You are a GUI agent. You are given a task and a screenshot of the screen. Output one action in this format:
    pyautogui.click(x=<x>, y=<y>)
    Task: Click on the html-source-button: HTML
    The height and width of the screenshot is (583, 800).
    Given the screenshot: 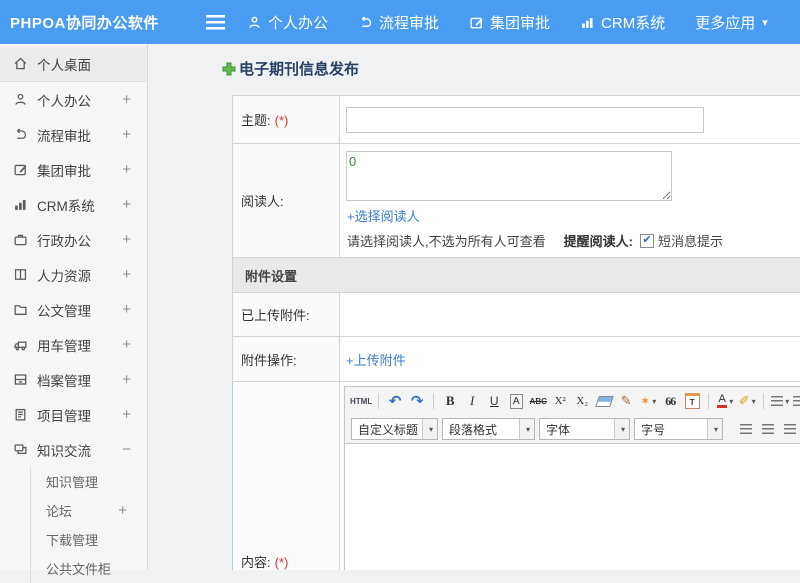 What is the action you would take?
    pyautogui.click(x=361, y=401)
    